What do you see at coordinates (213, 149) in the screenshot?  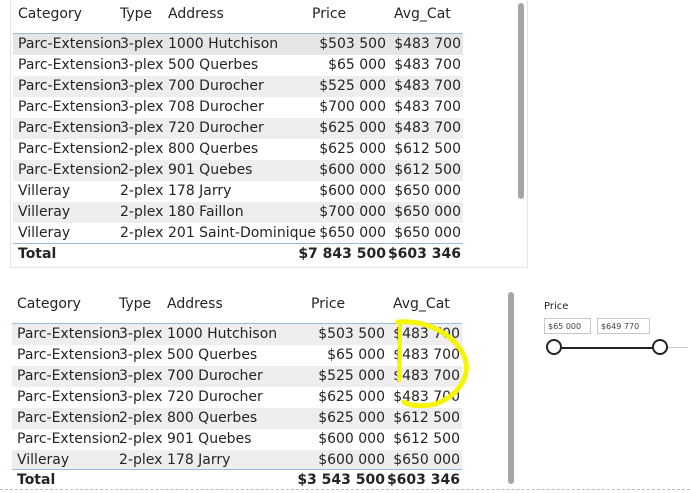 I see `cell-address: 800 Querbes` at bounding box center [213, 149].